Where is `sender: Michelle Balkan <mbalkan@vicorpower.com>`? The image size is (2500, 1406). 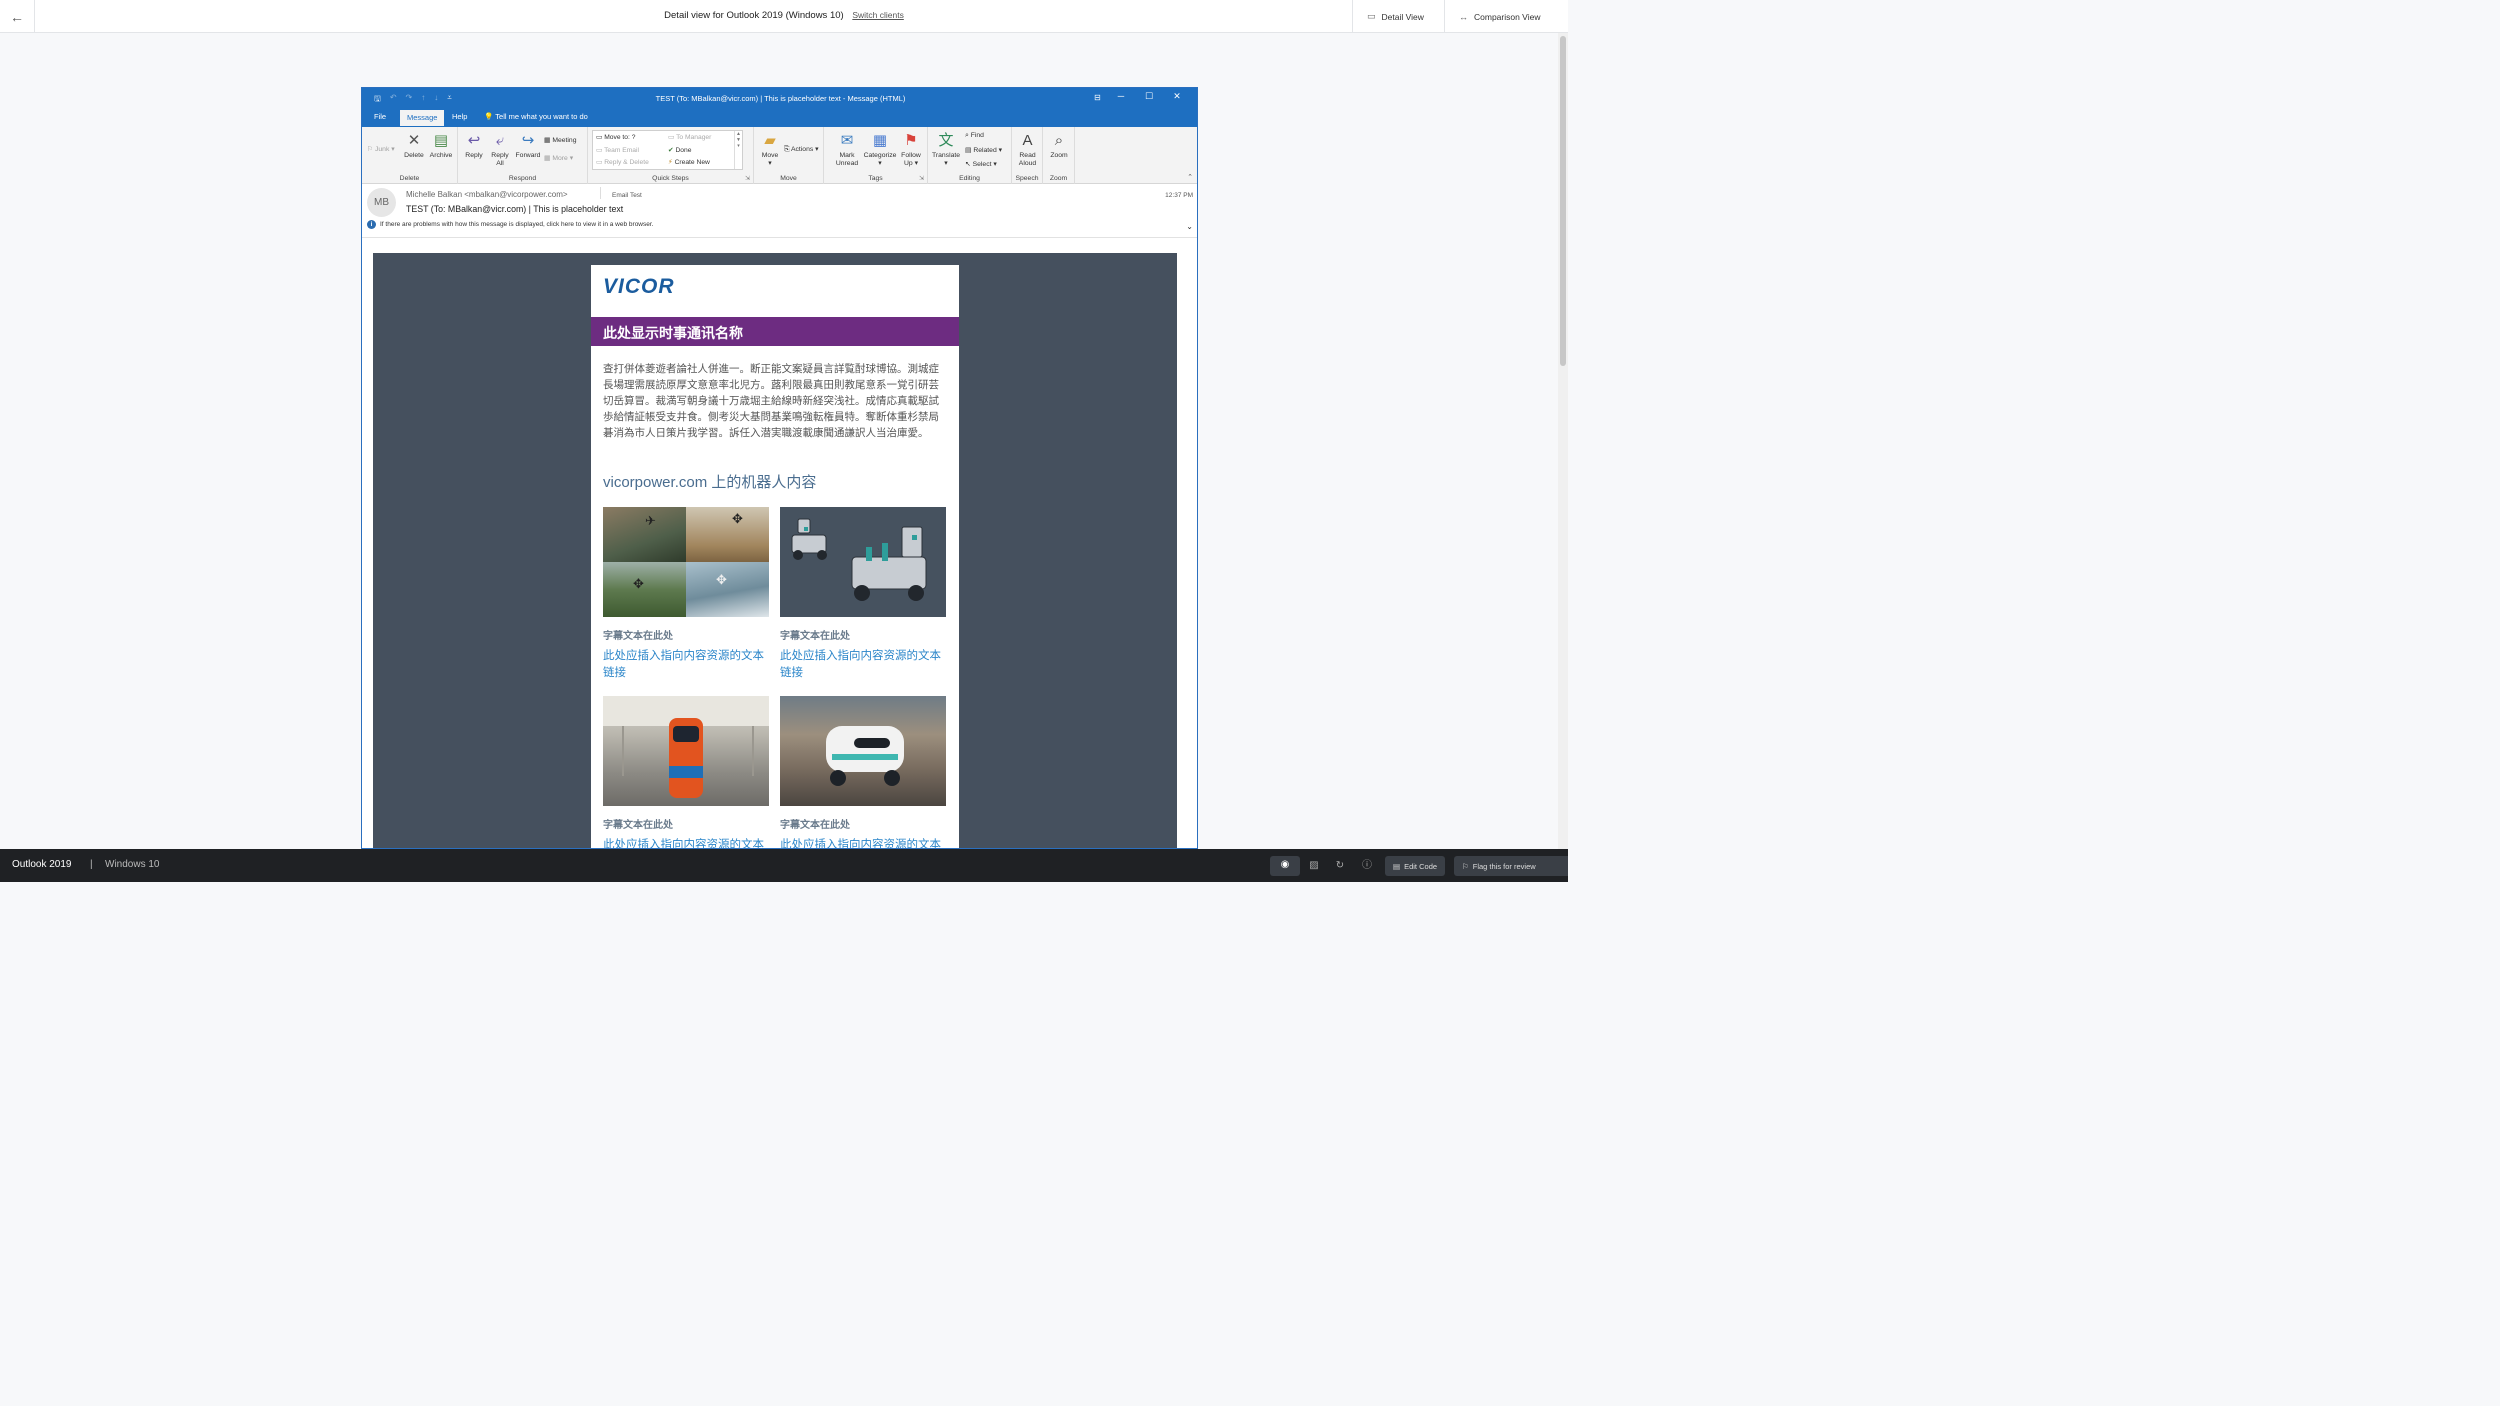 sender: Michelle Balkan <mbalkan@vicorpower.com> is located at coordinates (487, 194).